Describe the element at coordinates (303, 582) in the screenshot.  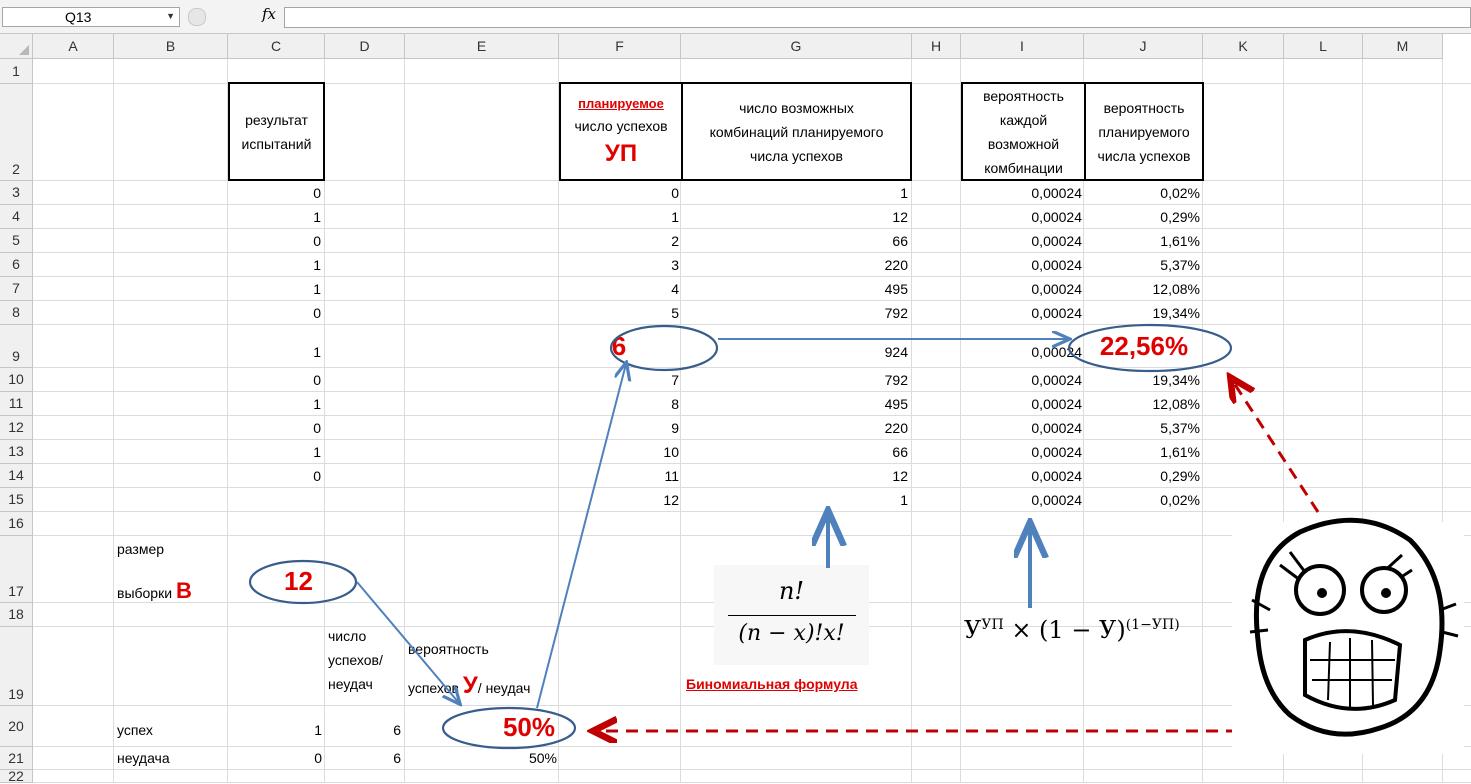
I see `ellipse-sample-size` at that location.